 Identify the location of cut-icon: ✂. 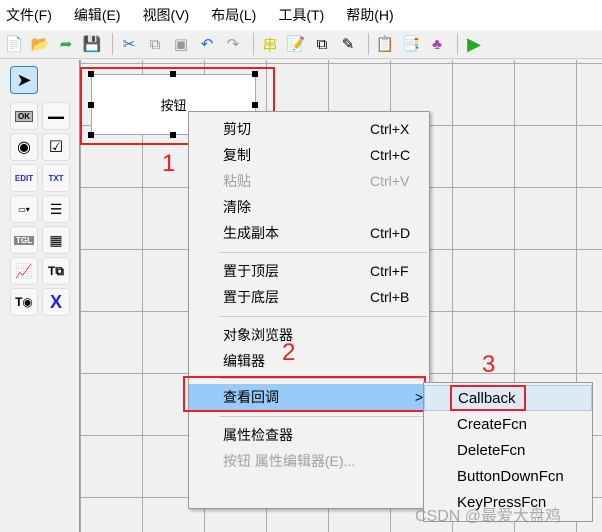
(129, 44).